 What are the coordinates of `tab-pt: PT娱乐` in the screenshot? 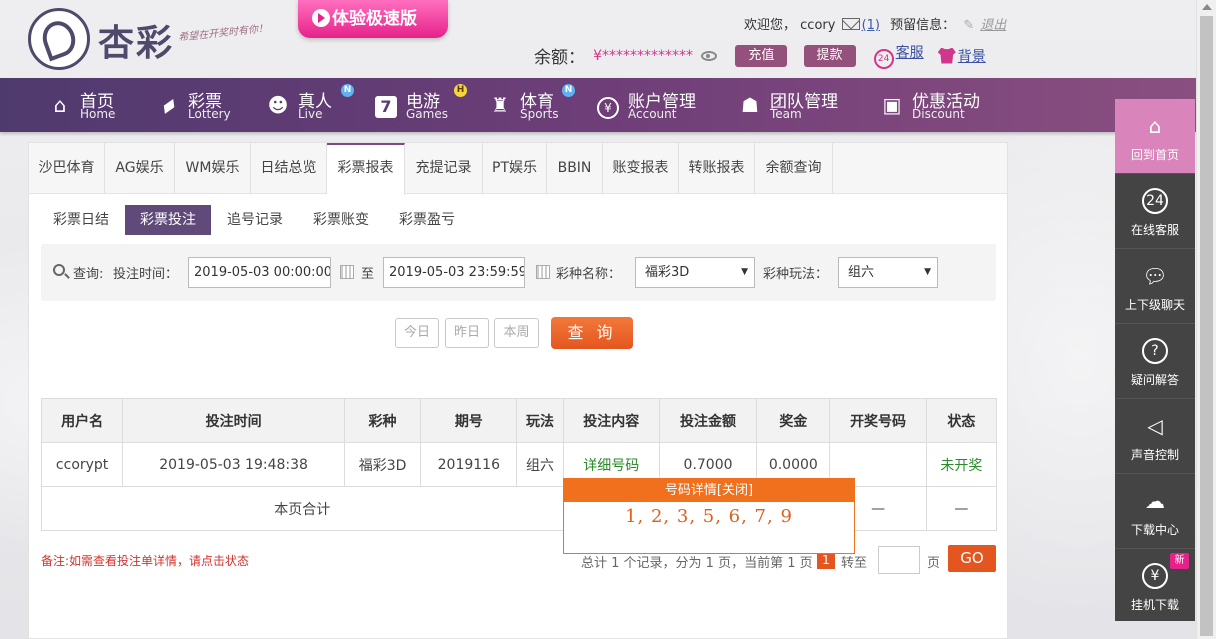 It's located at (515, 168).